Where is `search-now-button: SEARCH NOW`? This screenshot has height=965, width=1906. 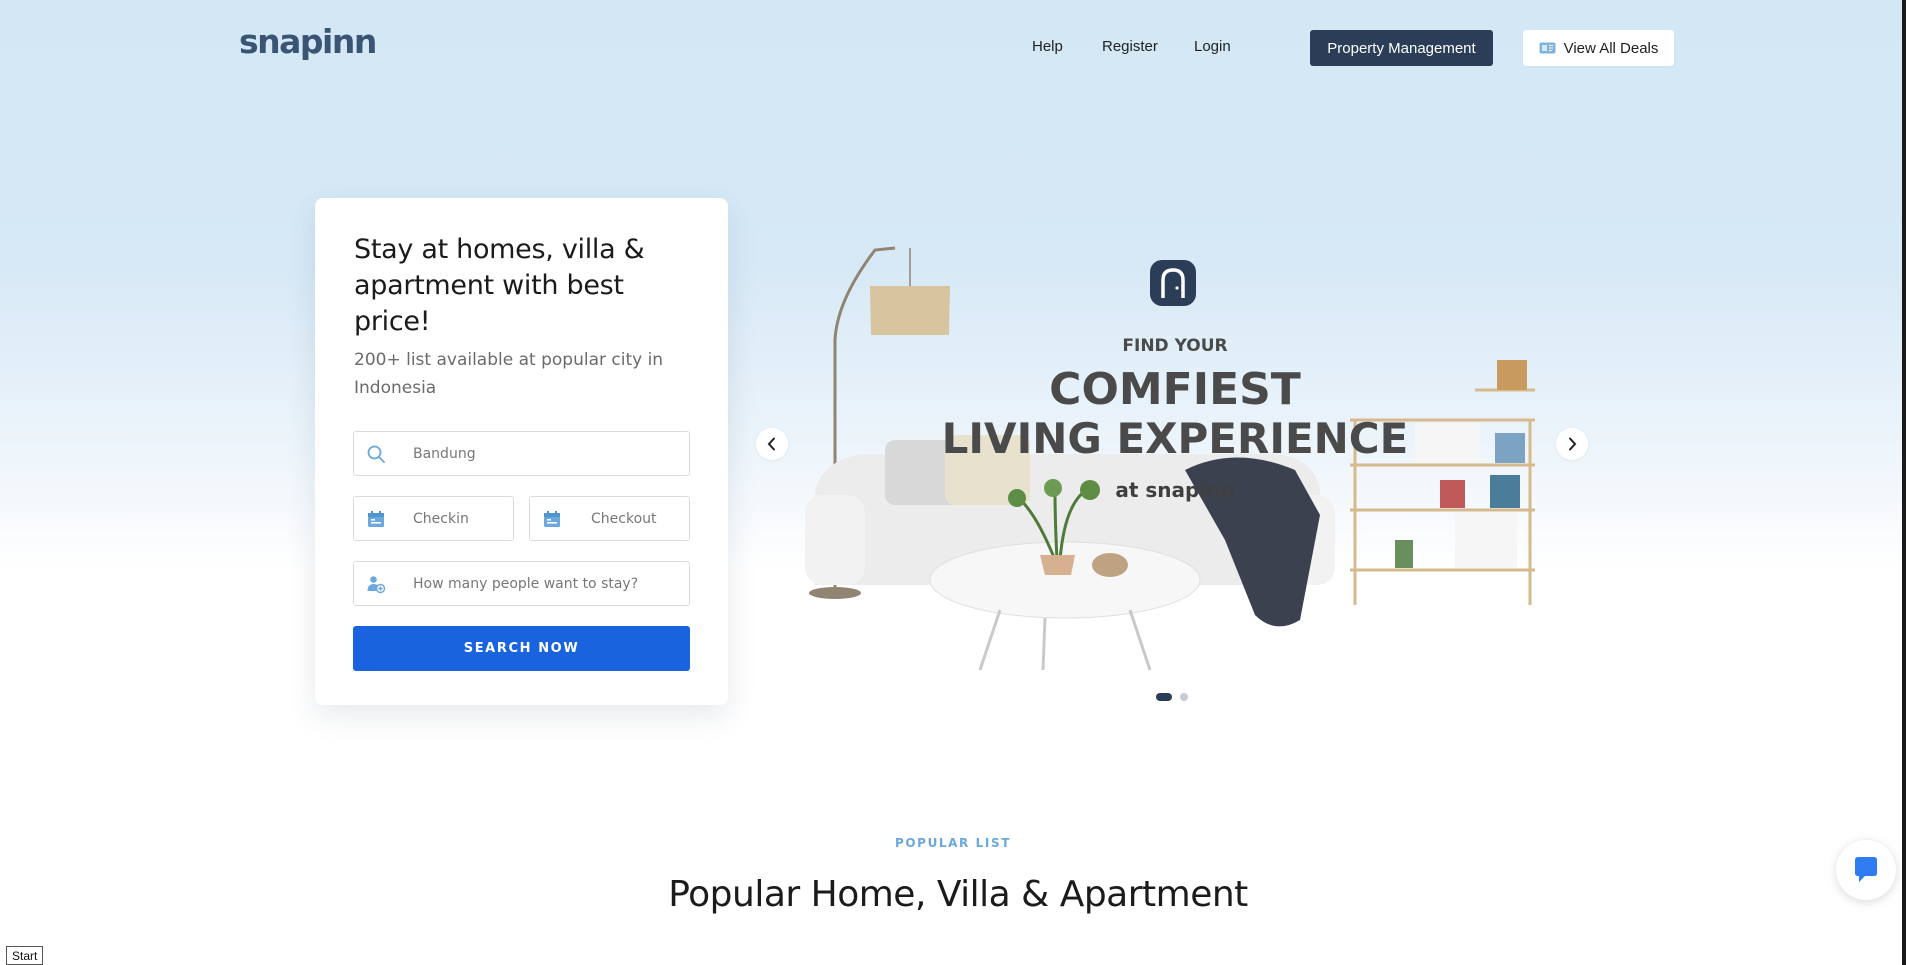
search-now-button: SEARCH NOW is located at coordinates (521, 648).